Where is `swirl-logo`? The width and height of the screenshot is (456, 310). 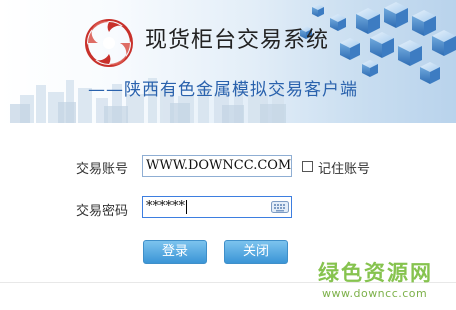
swirl-logo is located at coordinates (109, 43).